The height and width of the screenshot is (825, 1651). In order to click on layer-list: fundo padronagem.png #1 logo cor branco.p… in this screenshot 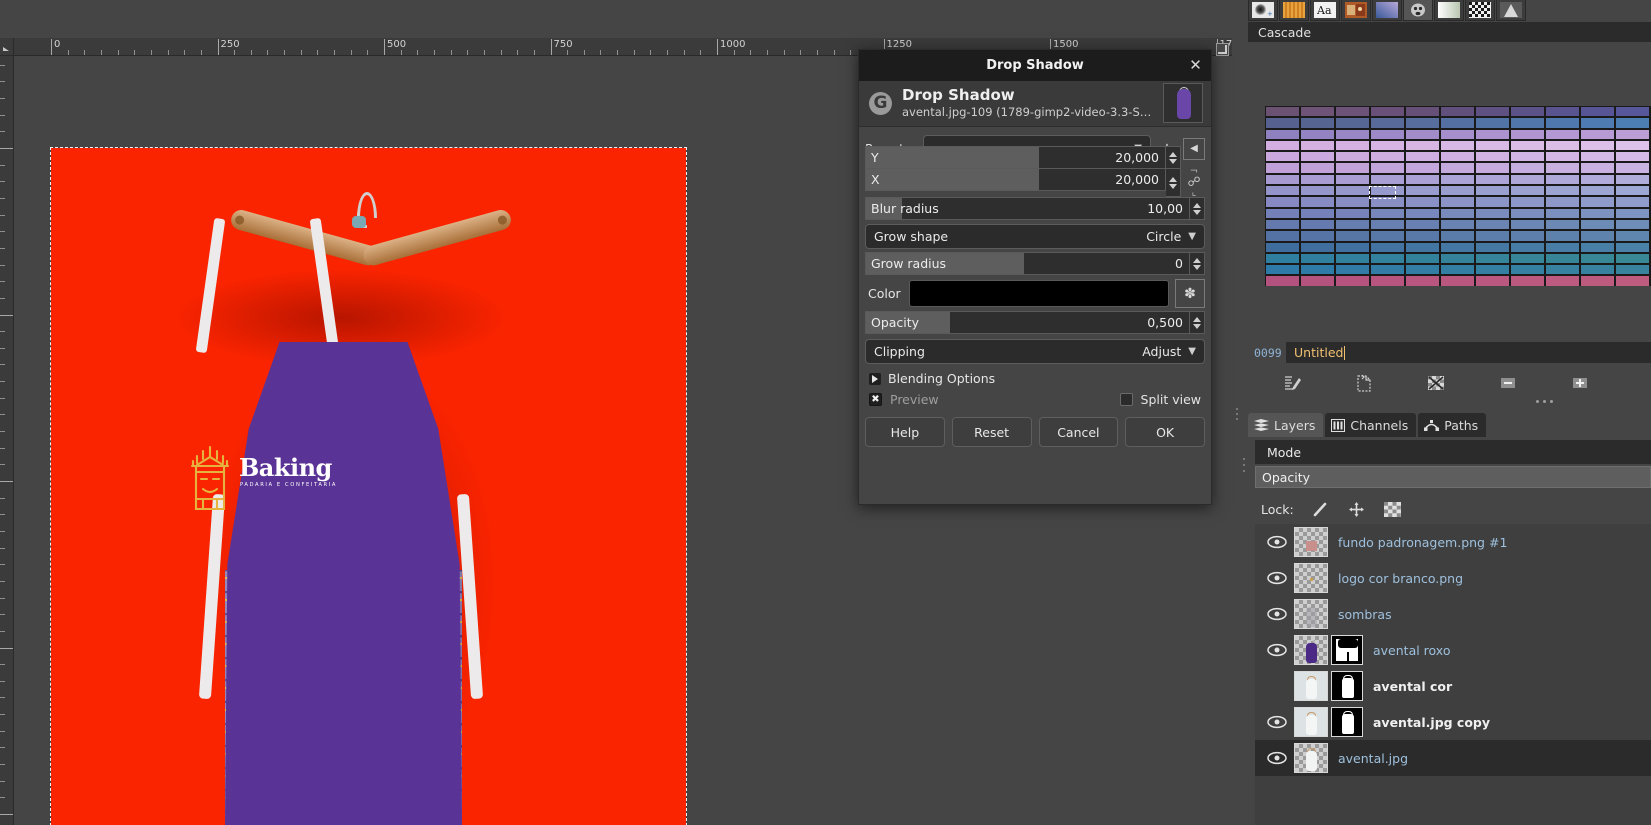, I will do `click(1453, 674)`.